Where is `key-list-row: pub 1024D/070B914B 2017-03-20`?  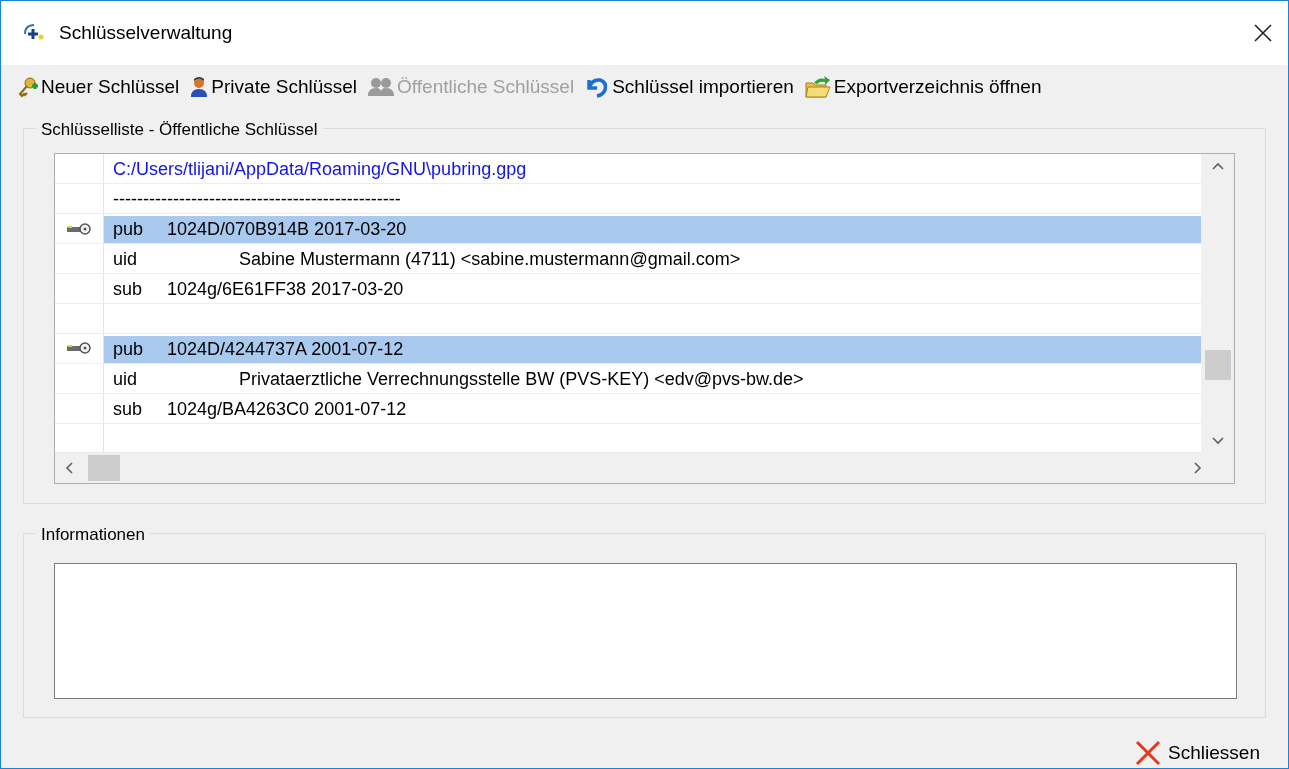 key-list-row: pub 1024D/070B914B 2017-03-20 is located at coordinates (652, 229).